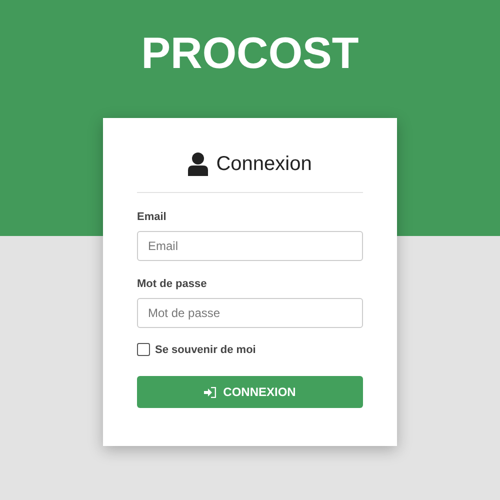  What do you see at coordinates (210, 392) in the screenshot?
I see `sign-in-icon` at bounding box center [210, 392].